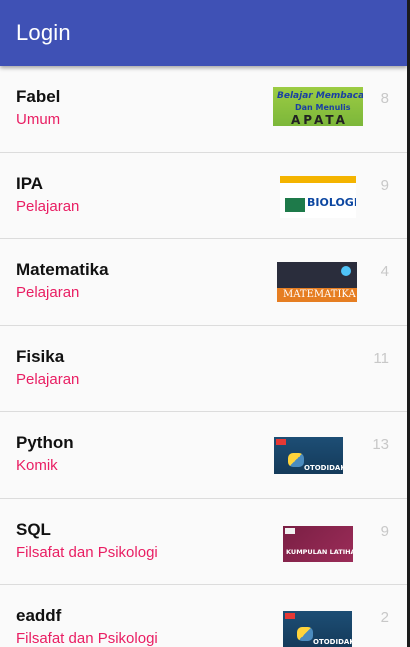  Describe the element at coordinates (203, 282) in the screenshot. I see `list-item: Matematika Pelajaran MATEMATIKA 4` at that location.